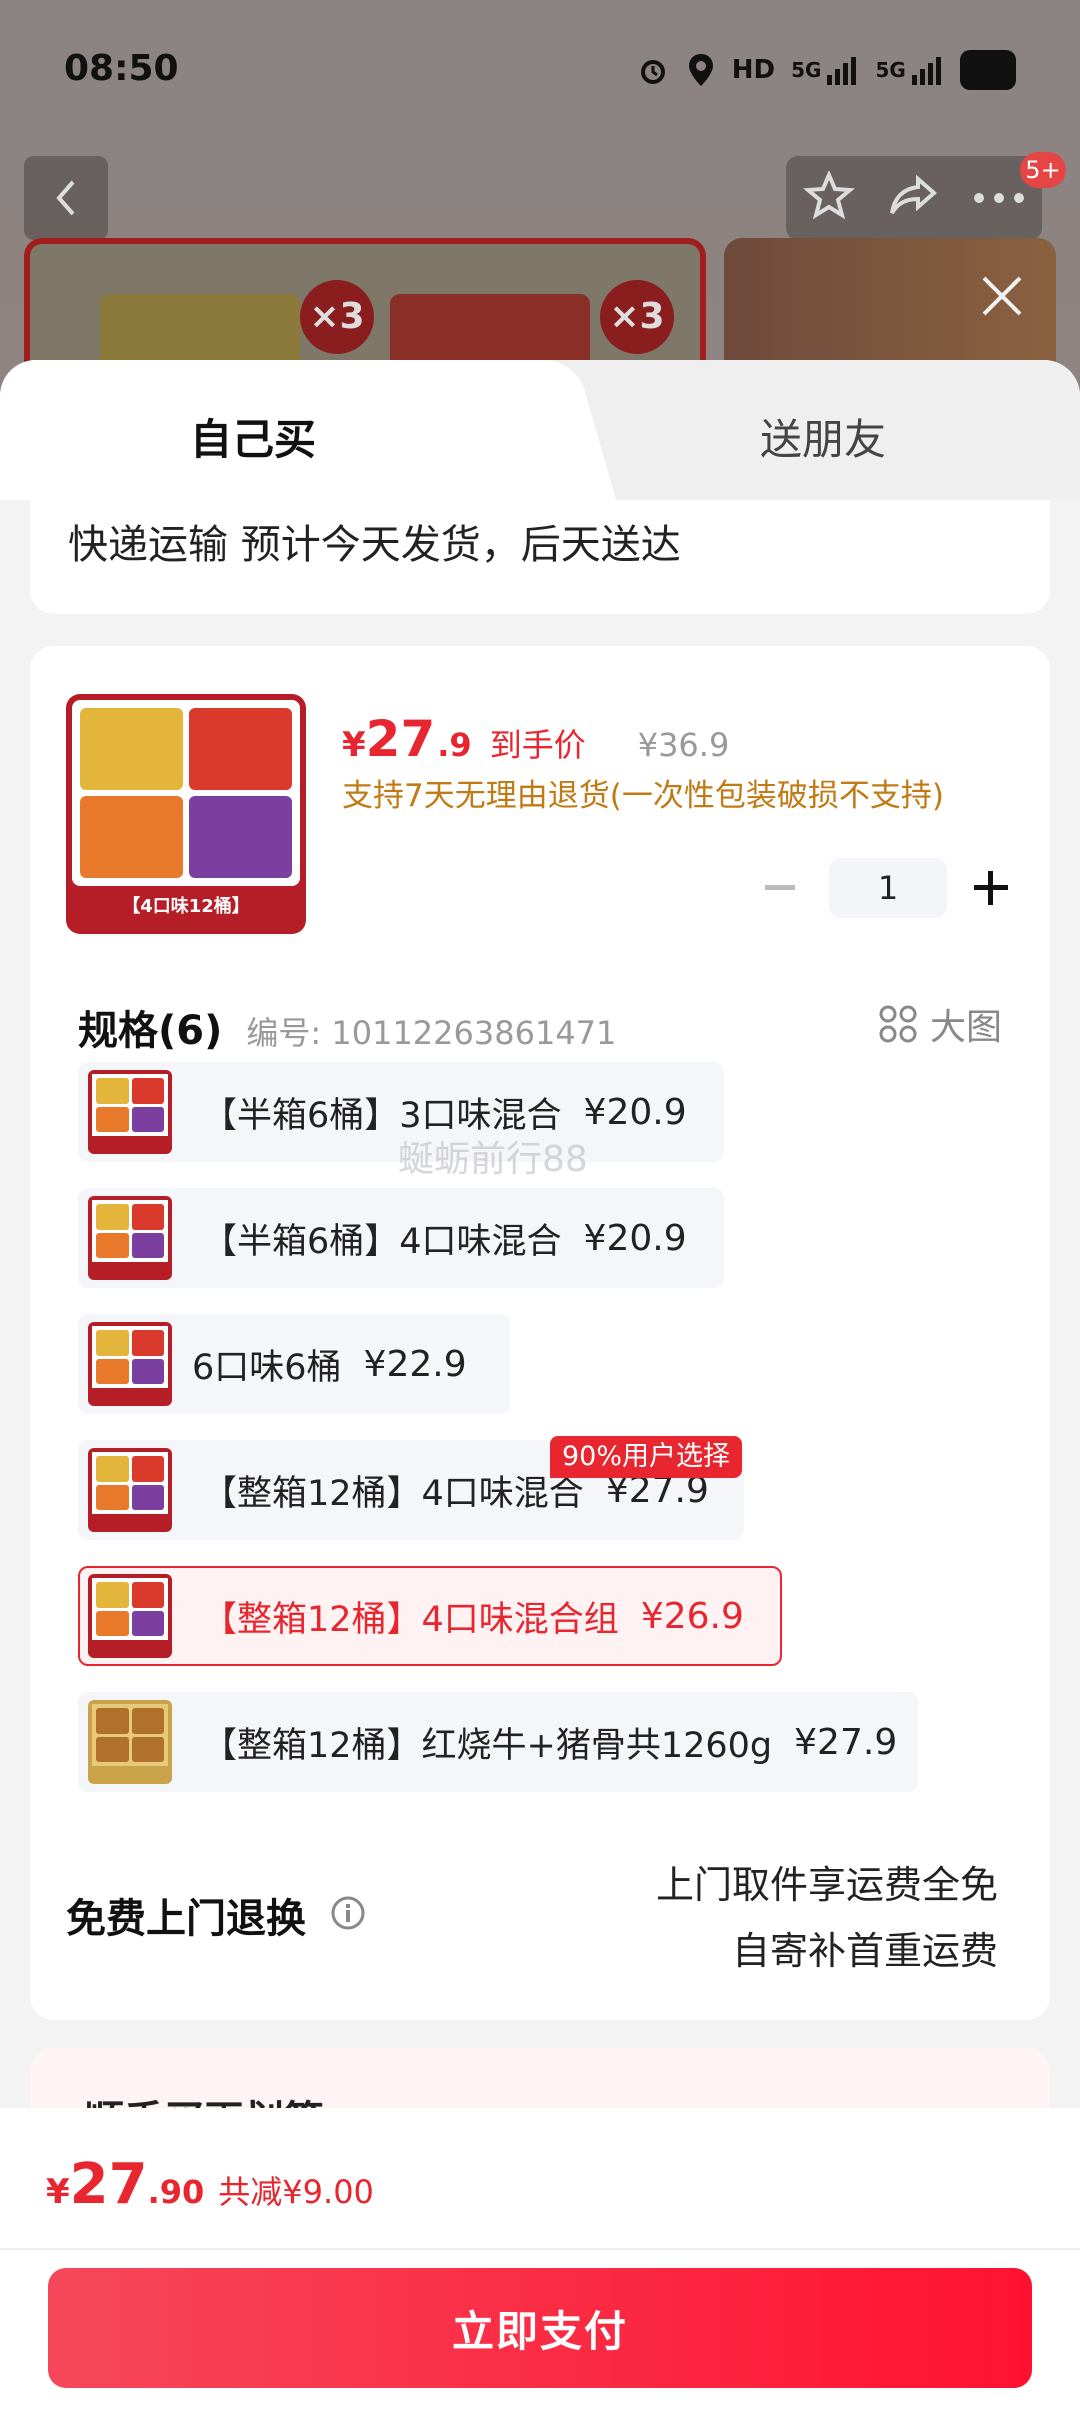 This screenshot has height=2412, width=1080. Describe the element at coordinates (415, 1364) in the screenshot. I see `option-price: ¥22.9` at that location.